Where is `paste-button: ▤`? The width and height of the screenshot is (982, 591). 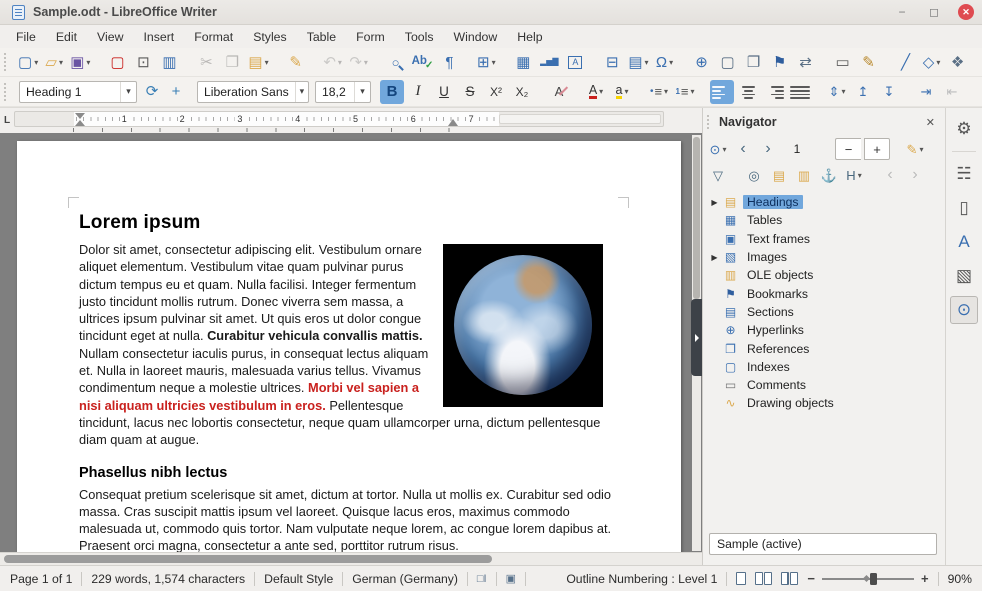 paste-button: ▤ is located at coordinates (258, 62).